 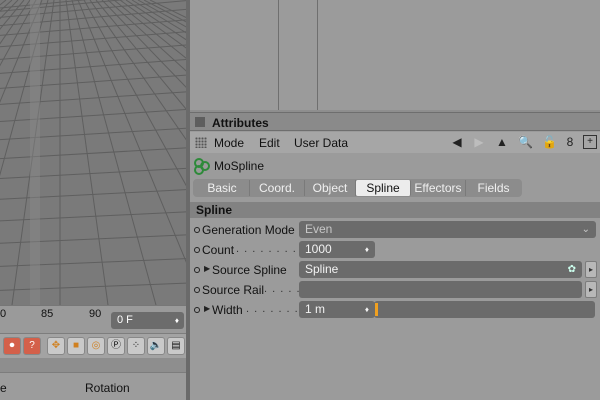 I want to click on spline-object-icon: ✿, so click(x=571, y=269).